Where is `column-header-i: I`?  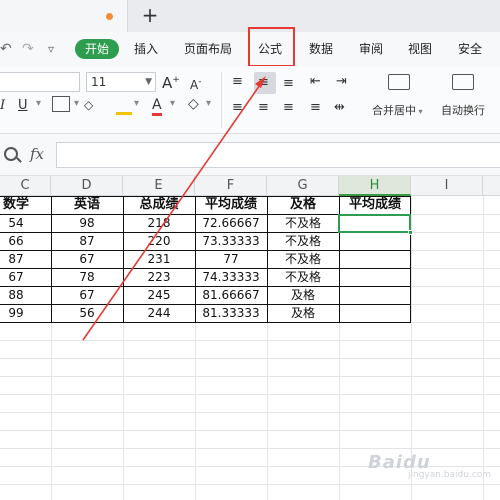
column-header-i: I is located at coordinates (447, 186).